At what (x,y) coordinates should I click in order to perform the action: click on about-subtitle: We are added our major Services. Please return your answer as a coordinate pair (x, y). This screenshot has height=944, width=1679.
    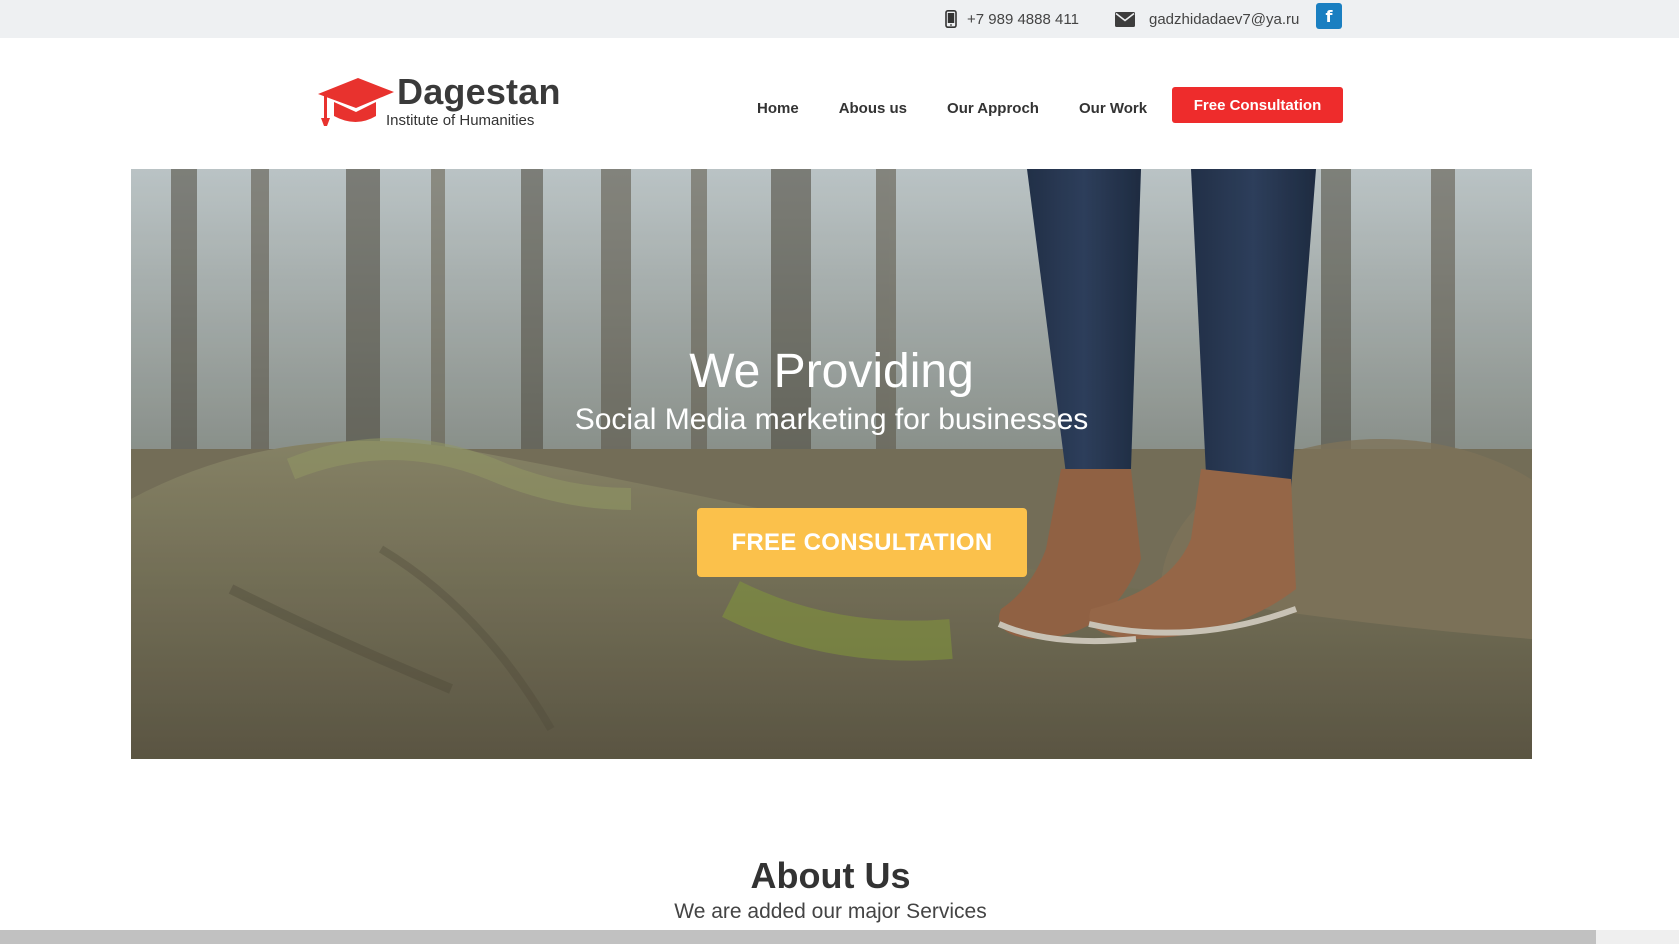
    Looking at the image, I should click on (830, 911).